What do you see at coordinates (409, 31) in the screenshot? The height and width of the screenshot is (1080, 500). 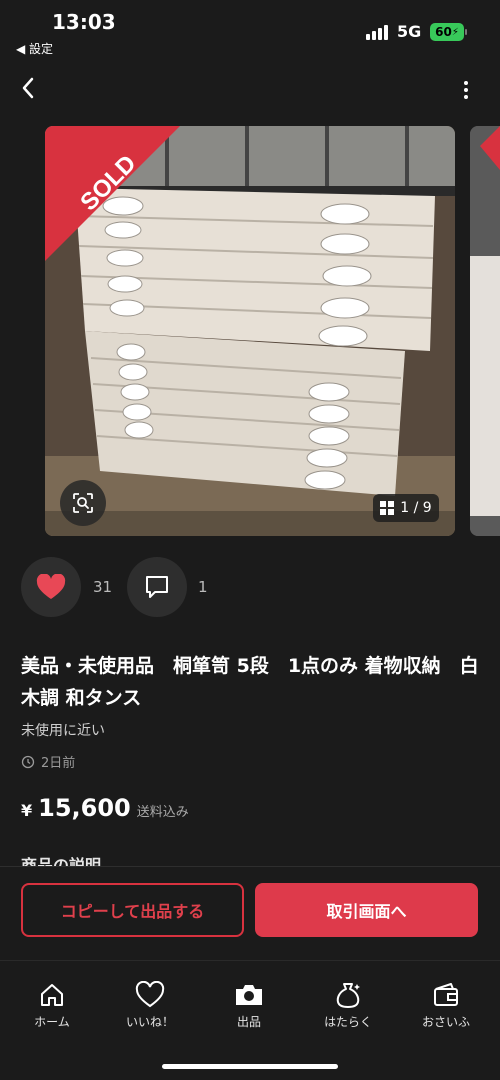 I see `network-label: 5G` at bounding box center [409, 31].